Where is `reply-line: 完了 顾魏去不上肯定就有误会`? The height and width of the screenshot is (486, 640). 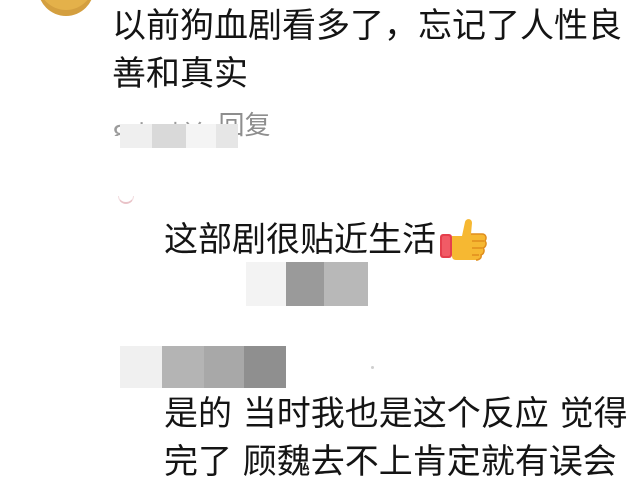
reply-line: 完了 顾魏去不上肯定就有误会 is located at coordinates (390, 462).